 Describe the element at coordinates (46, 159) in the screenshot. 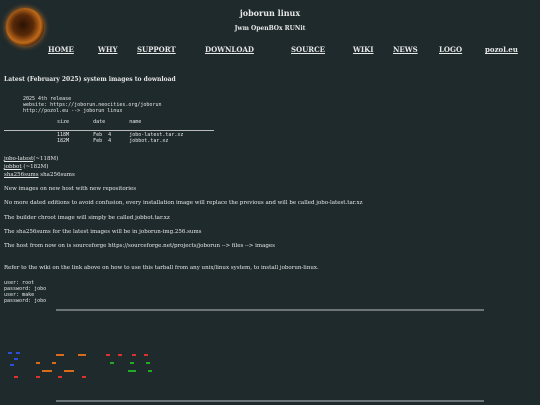

I see `jobo-latest-size: (~118M)` at that location.